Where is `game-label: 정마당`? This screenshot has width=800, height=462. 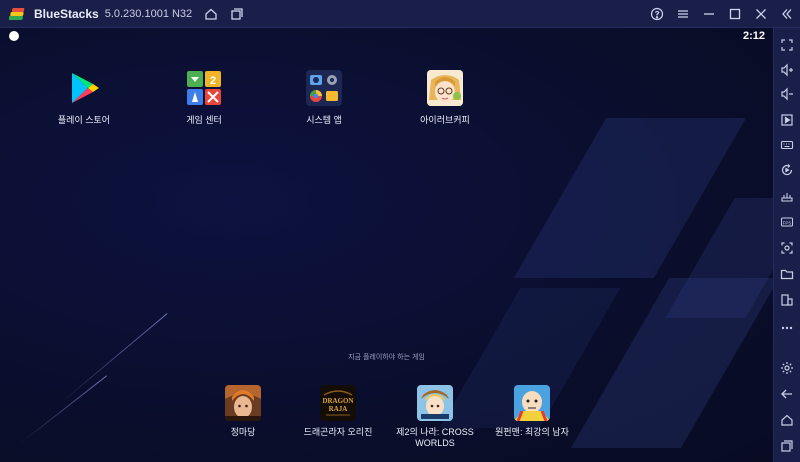 game-label: 정마당 is located at coordinates (243, 432).